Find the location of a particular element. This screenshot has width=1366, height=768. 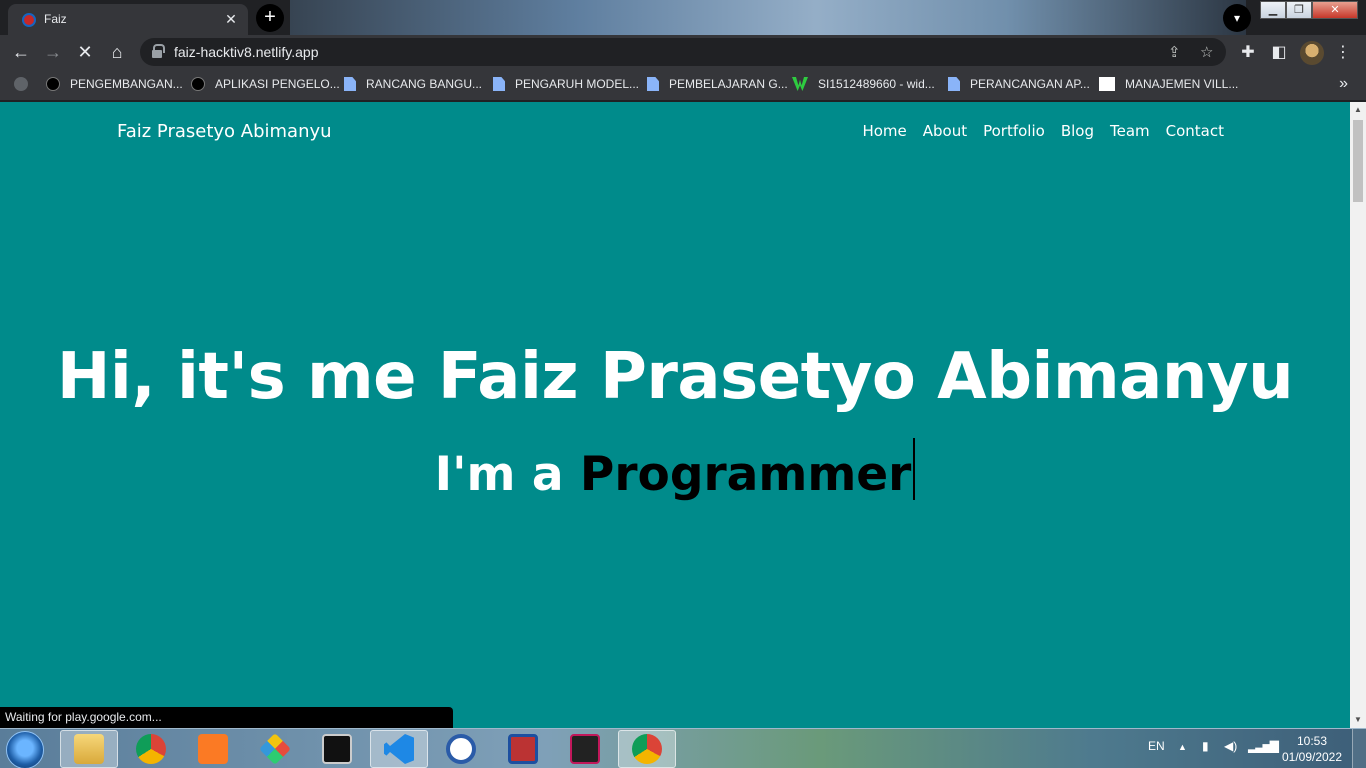

scroll-up-icon: ▲ is located at coordinates (1358, 110).